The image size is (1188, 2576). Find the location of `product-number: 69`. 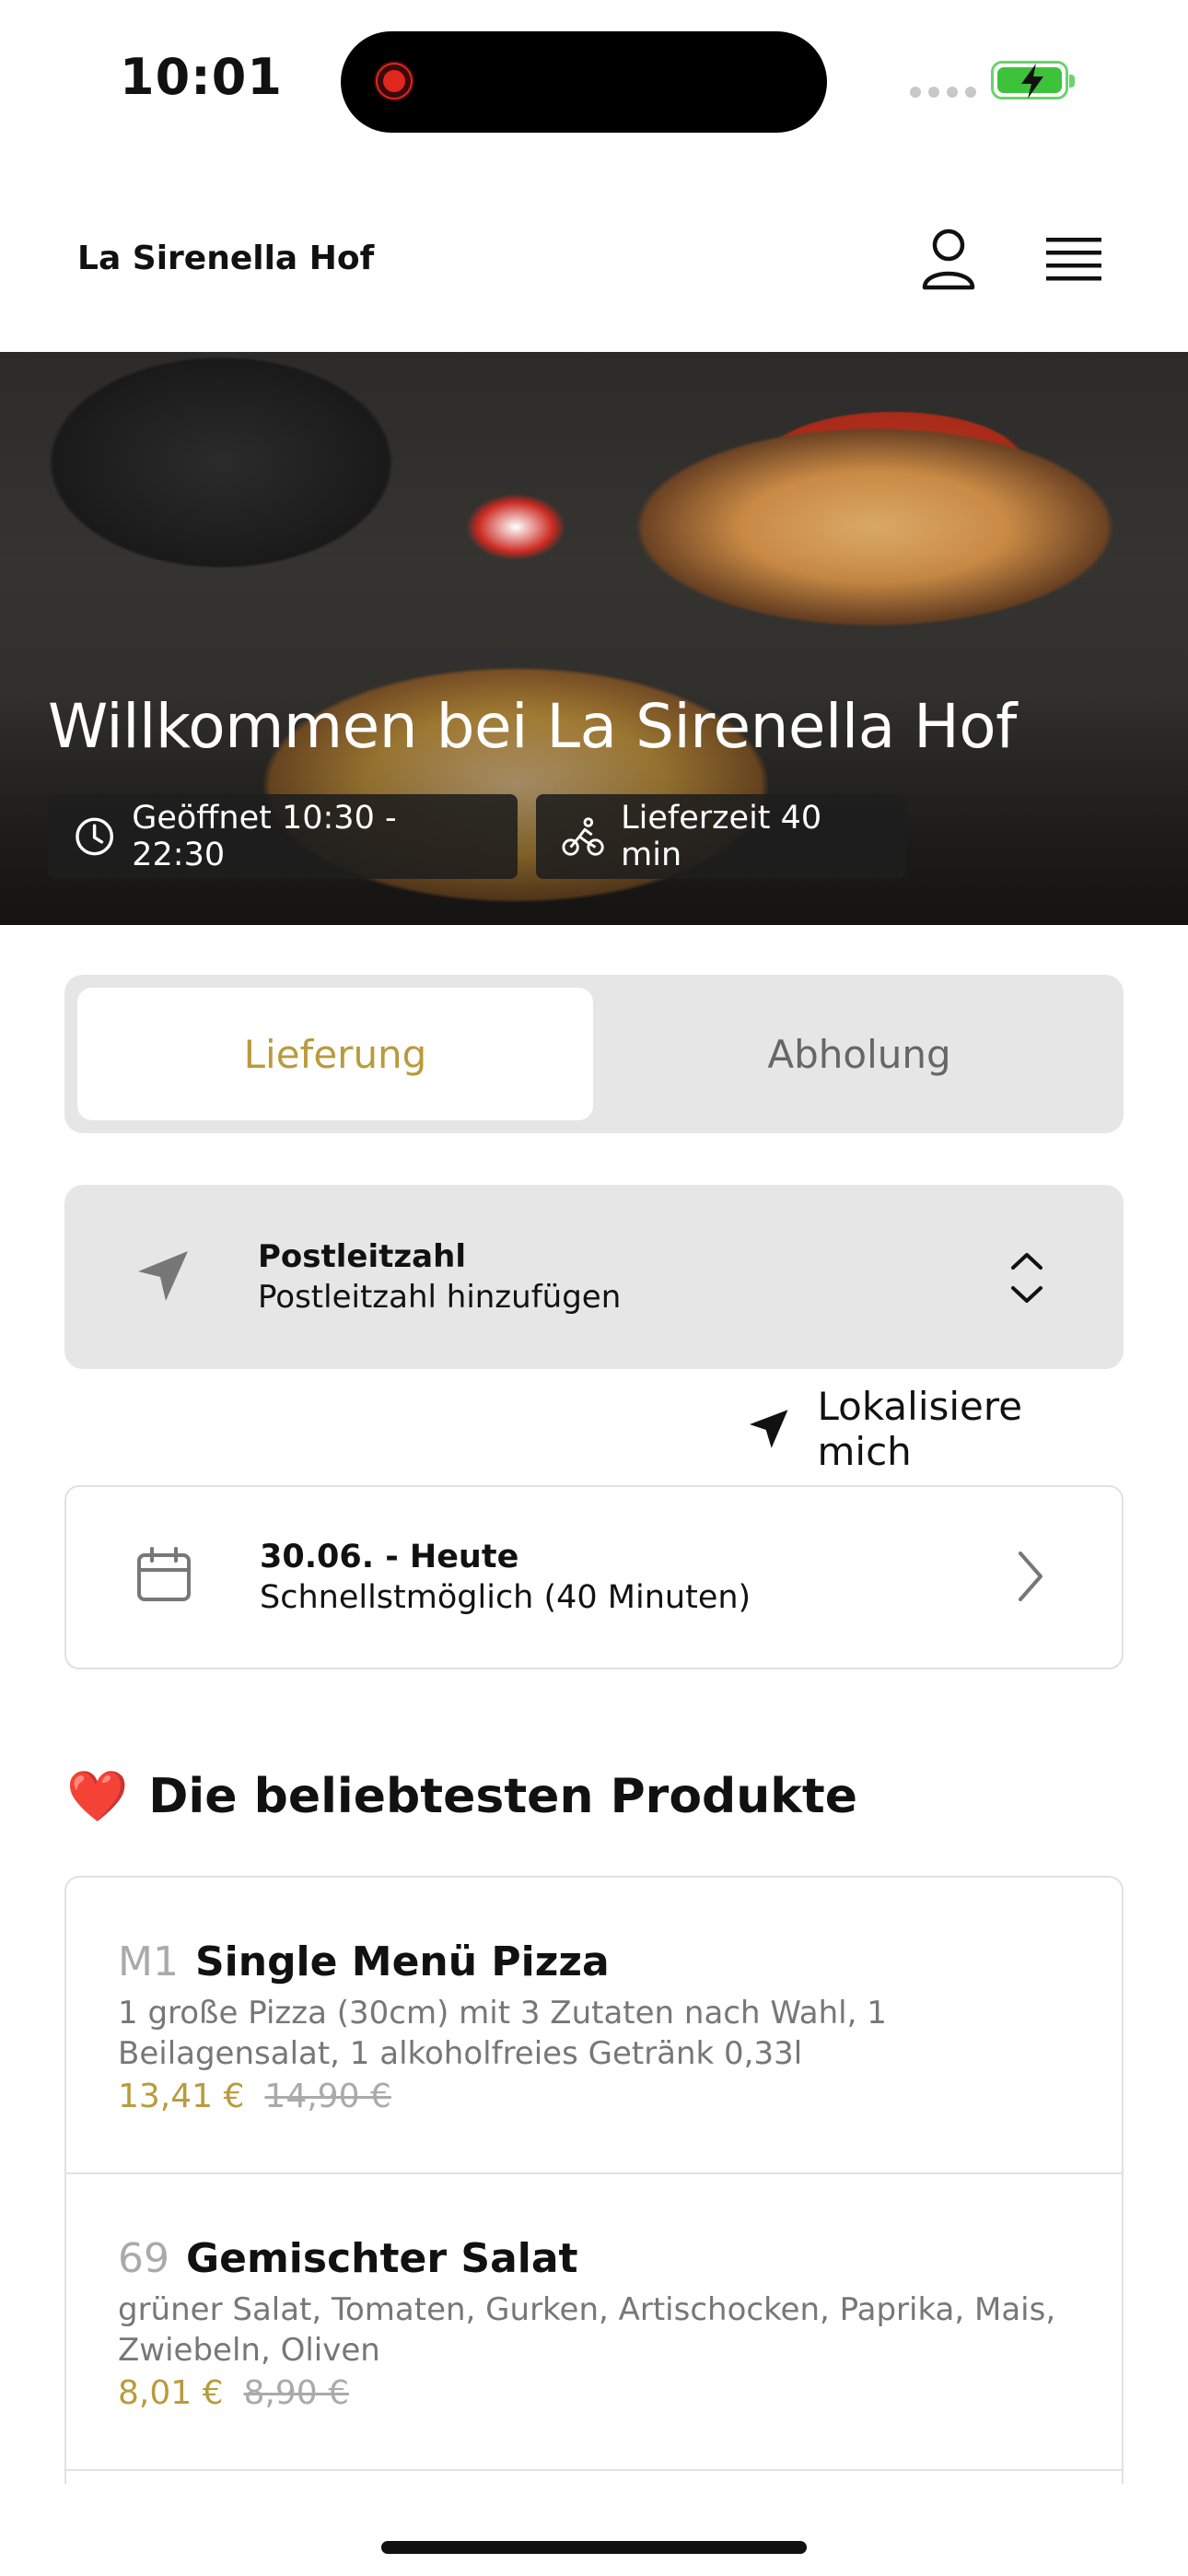

product-number: 69 is located at coordinates (143, 2258).